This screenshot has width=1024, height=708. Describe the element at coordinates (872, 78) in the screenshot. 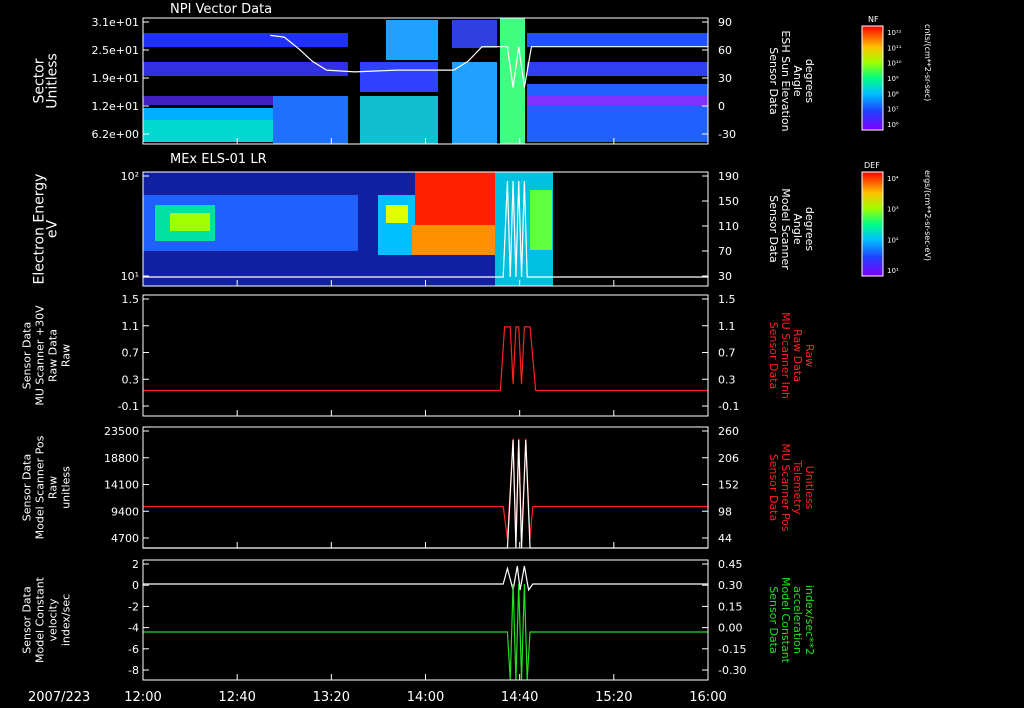

I see `npi-colorbar-scale` at that location.